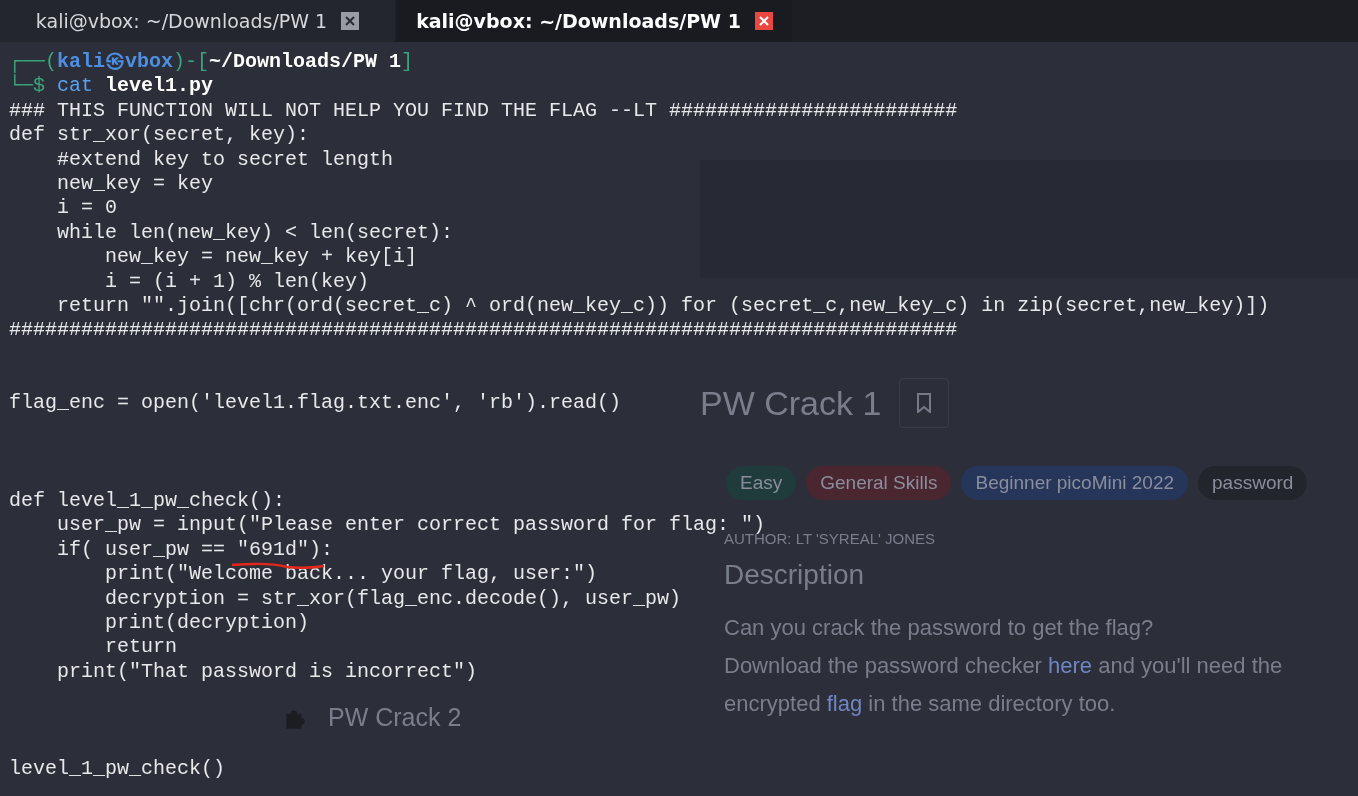 This screenshot has width=1358, height=796. Describe the element at coordinates (117, 769) in the screenshot. I see `code-line: level_1_pw_check()` at that location.